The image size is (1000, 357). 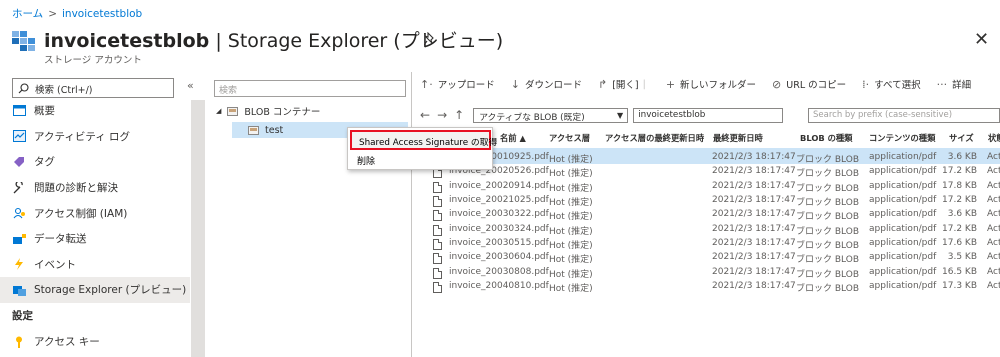 What do you see at coordinates (93, 88) in the screenshot?
I see `nav-search-input: 検索 (Ctrl+/)` at bounding box center [93, 88].